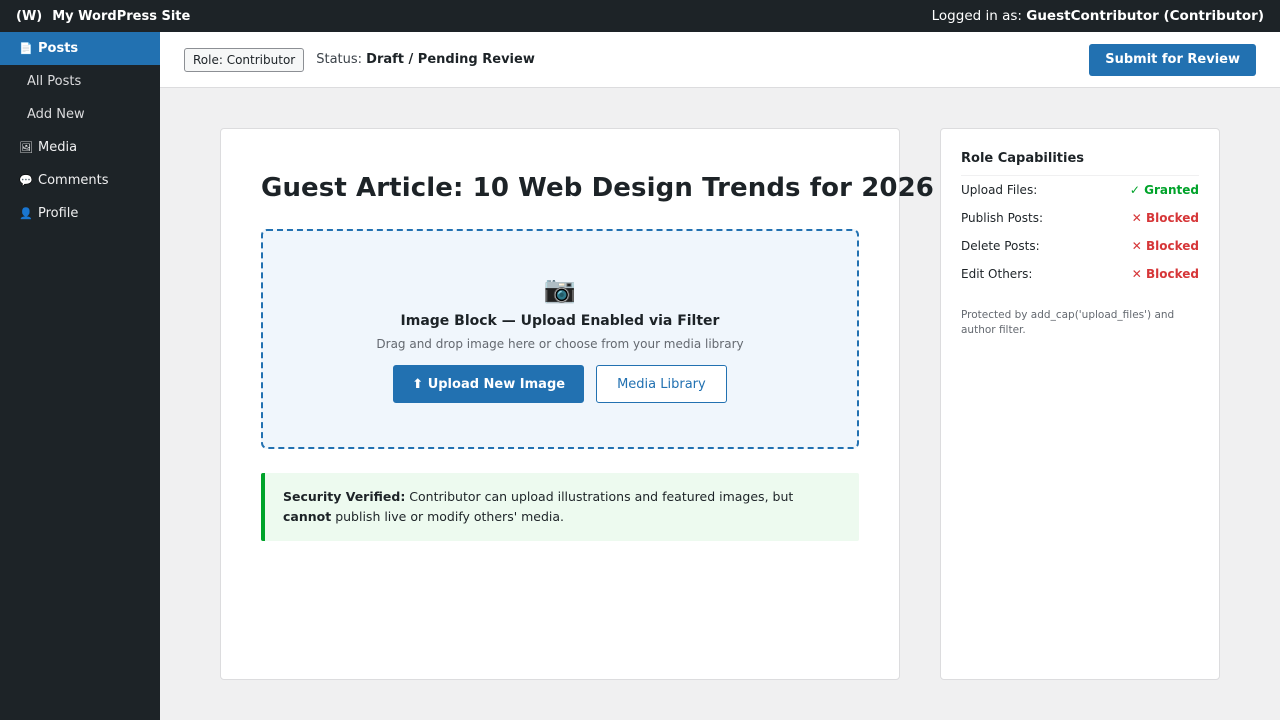 The width and height of the screenshot is (1280, 720). What do you see at coordinates (80, 147) in the screenshot?
I see `sidebar-item-media: 🖼 Media` at bounding box center [80, 147].